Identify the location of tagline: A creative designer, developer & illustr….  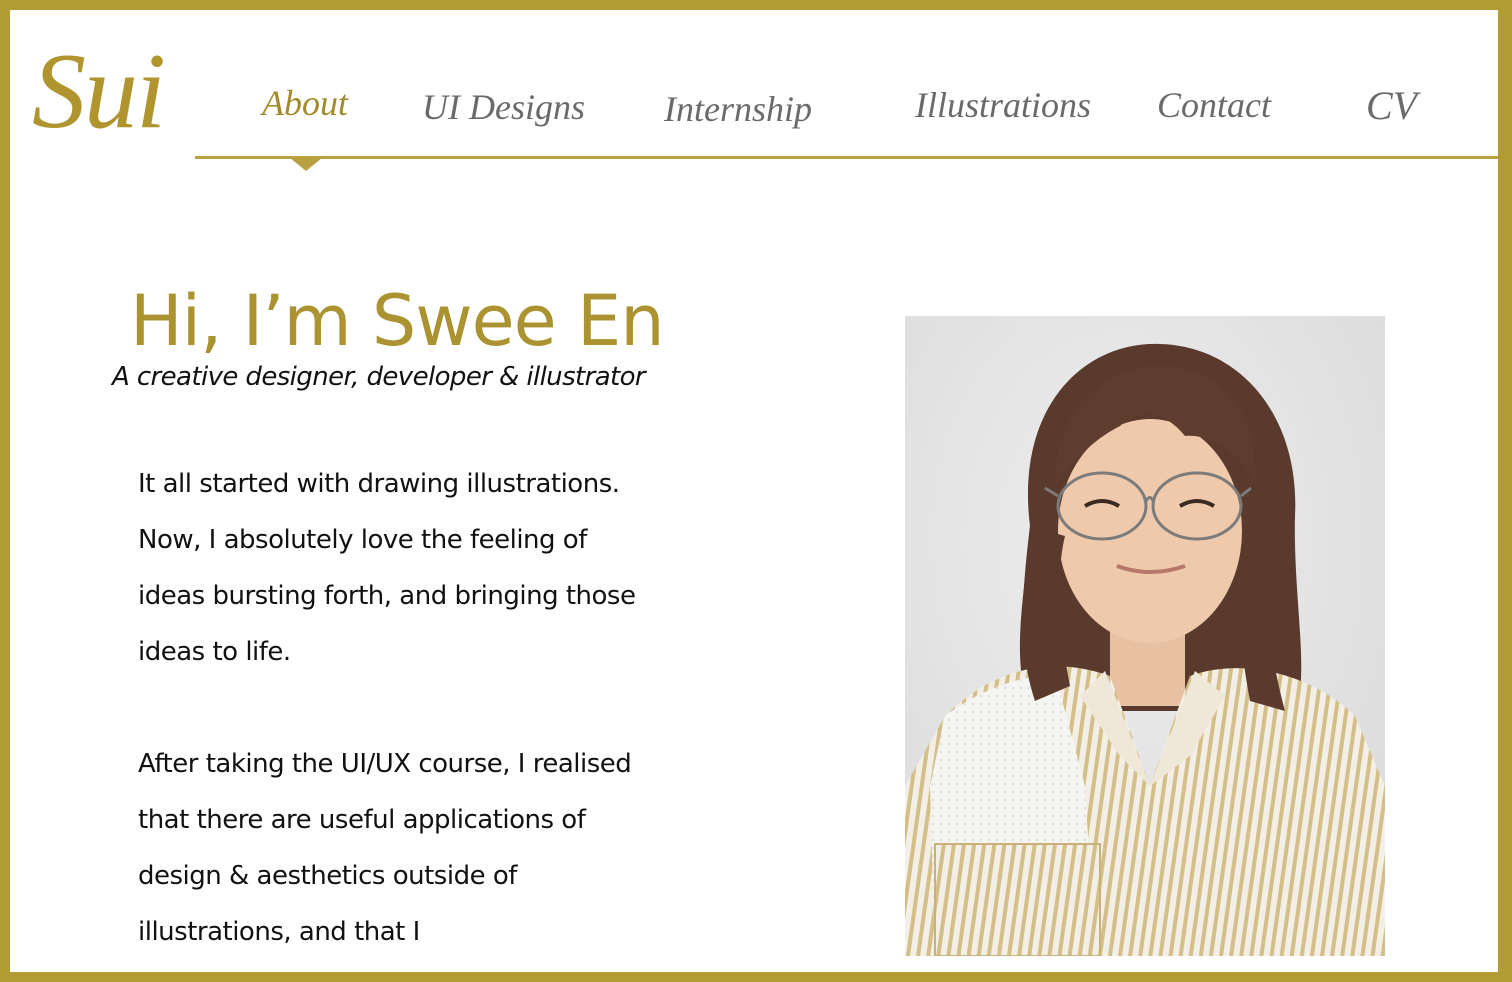
(379, 377).